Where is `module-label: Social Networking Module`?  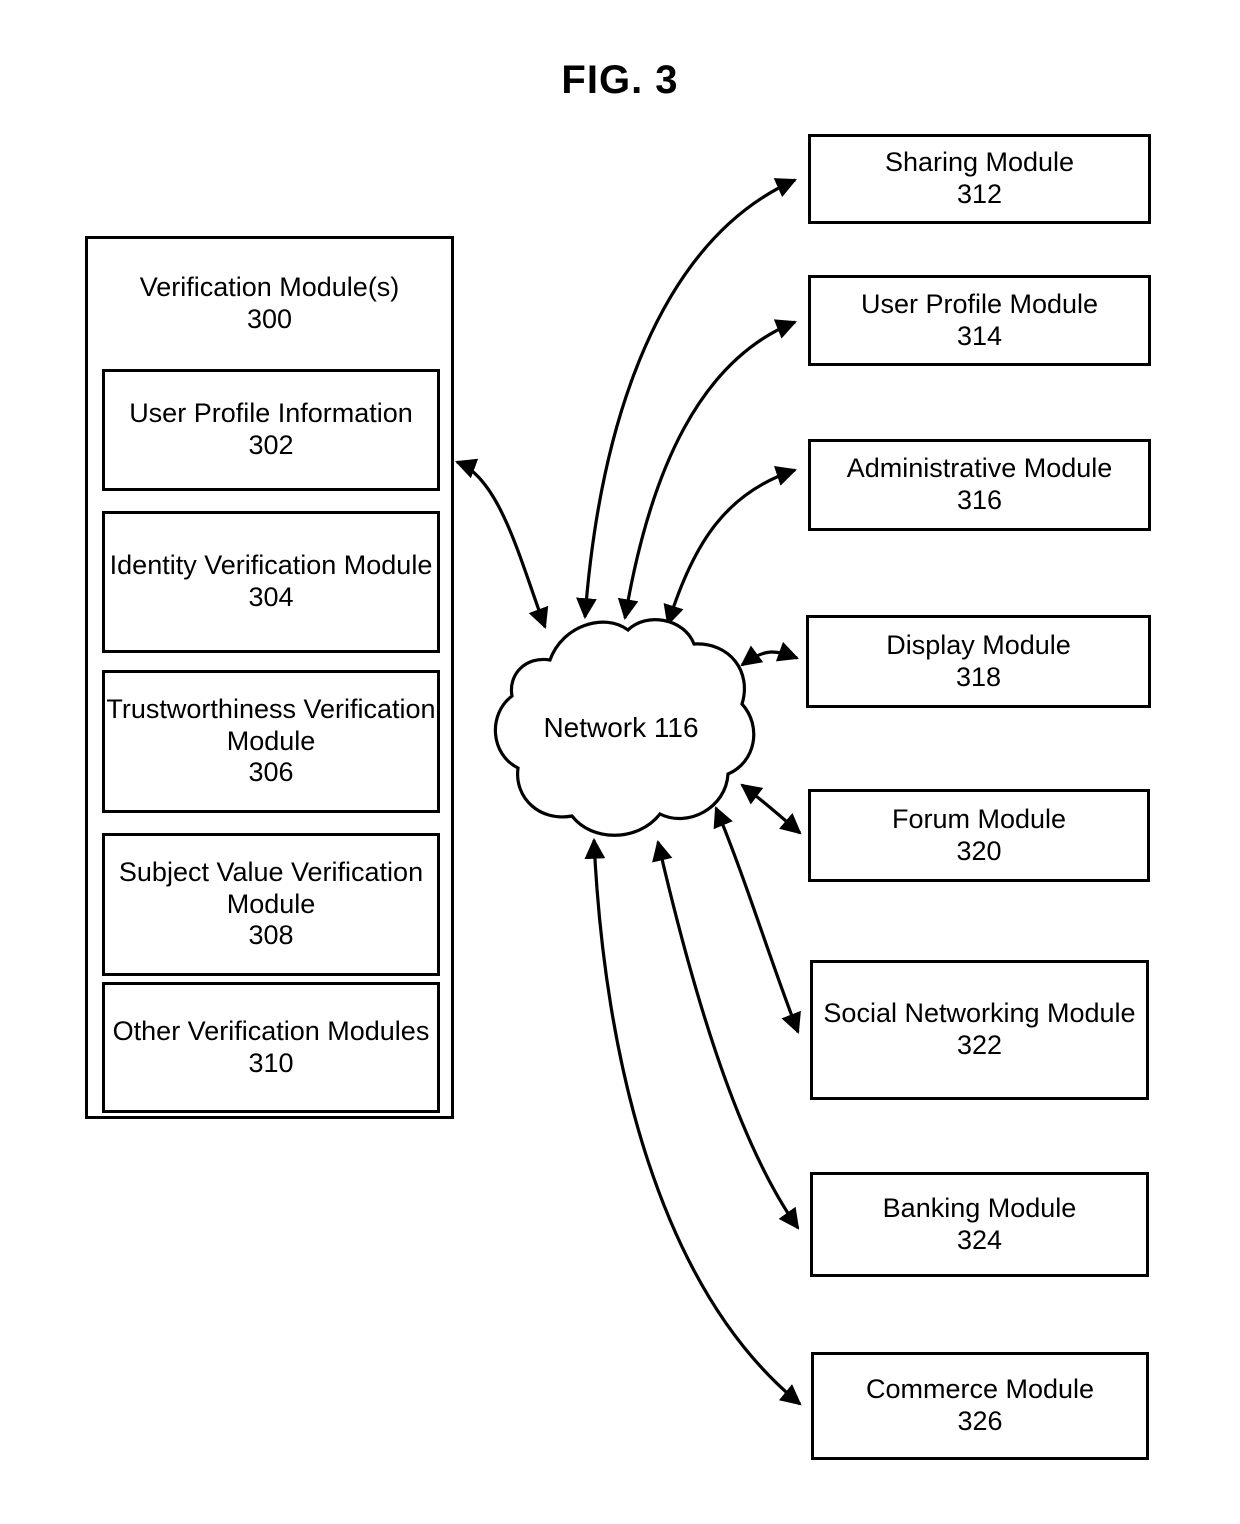
module-label: Social Networking Module is located at coordinates (979, 1013).